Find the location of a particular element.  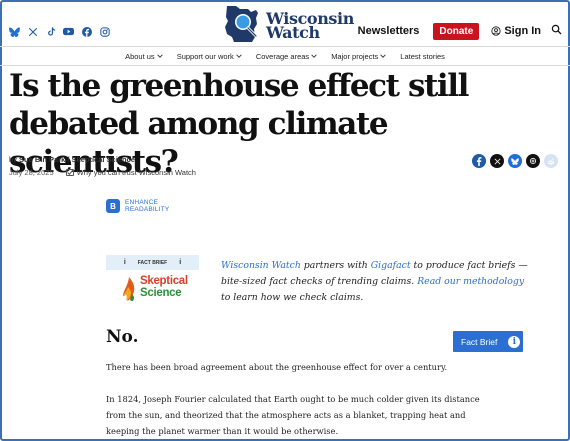

nav-item-major-projects: Major projects is located at coordinates (359, 56).